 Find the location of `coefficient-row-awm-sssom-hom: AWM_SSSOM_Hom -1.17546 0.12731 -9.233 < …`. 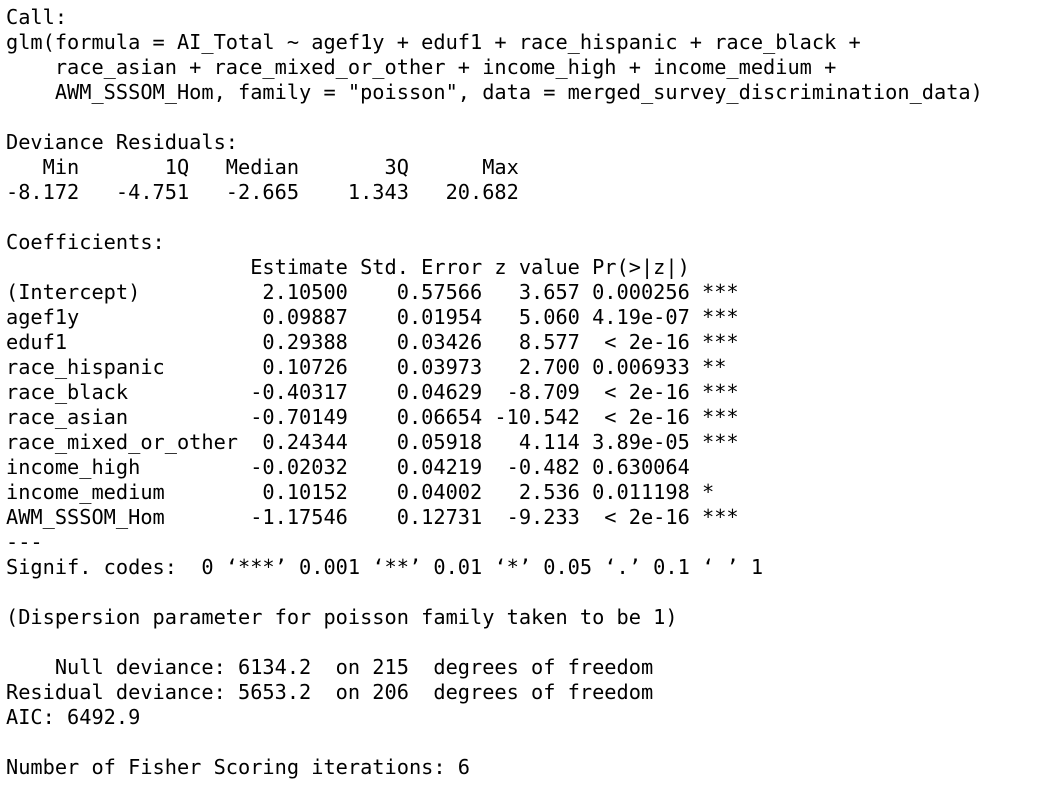

coefficient-row-awm-sssom-hom: AWM_SSSOM_Hom -1.17546 0.12731 -9.233 < … is located at coordinates (372, 517).